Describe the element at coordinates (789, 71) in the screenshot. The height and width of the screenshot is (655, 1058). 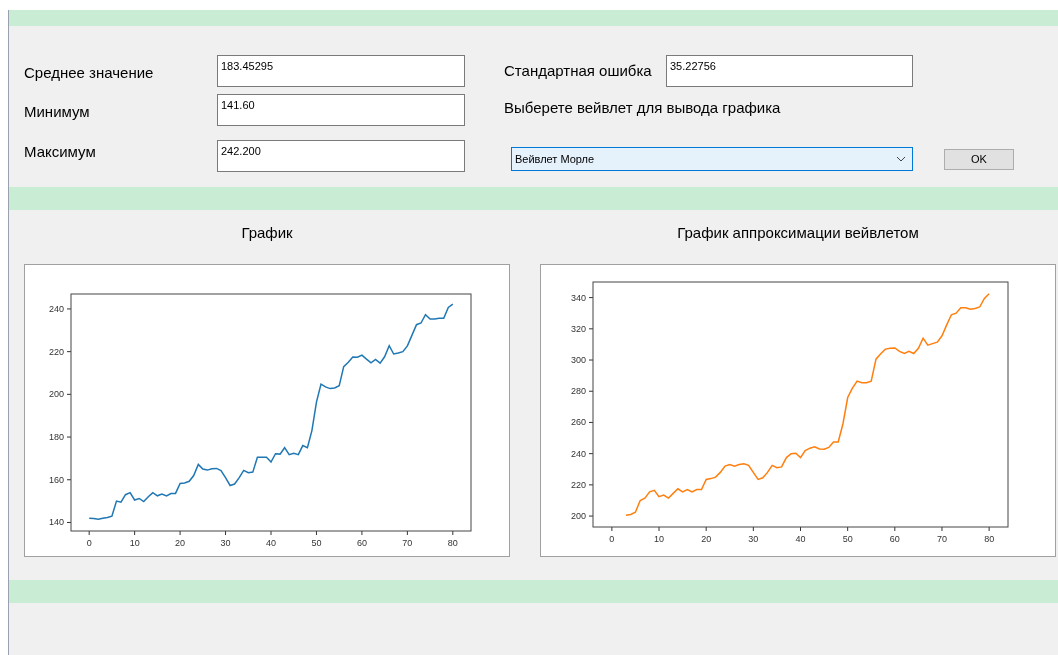
I see `input-field: 35.22756` at that location.